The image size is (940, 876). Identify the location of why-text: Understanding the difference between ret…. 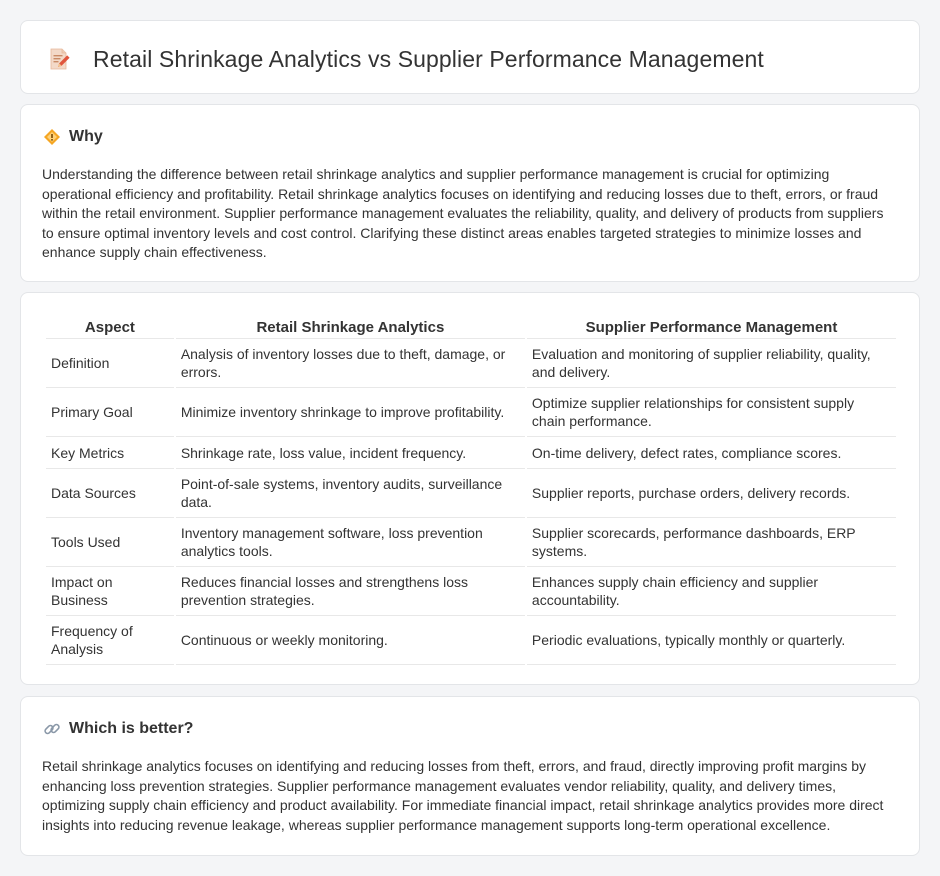
(463, 213).